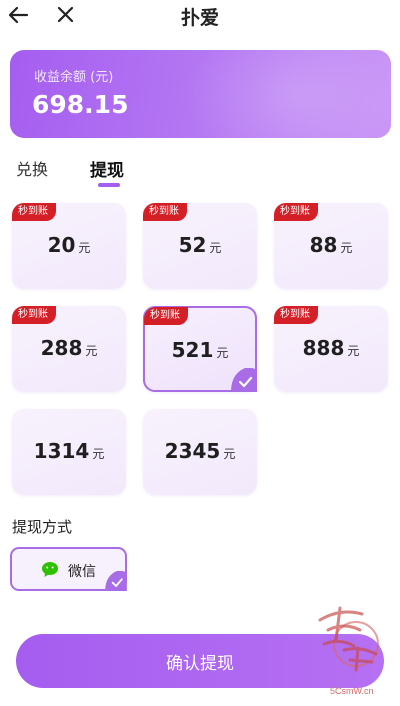 Image resolution: width=400 pixels, height=706 pixels. I want to click on amount-value: 1314, so click(61, 451).